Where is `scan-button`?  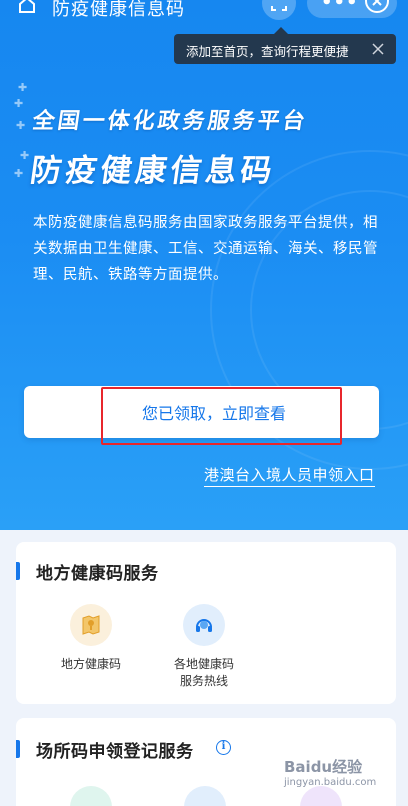 scan-button is located at coordinates (279, 10).